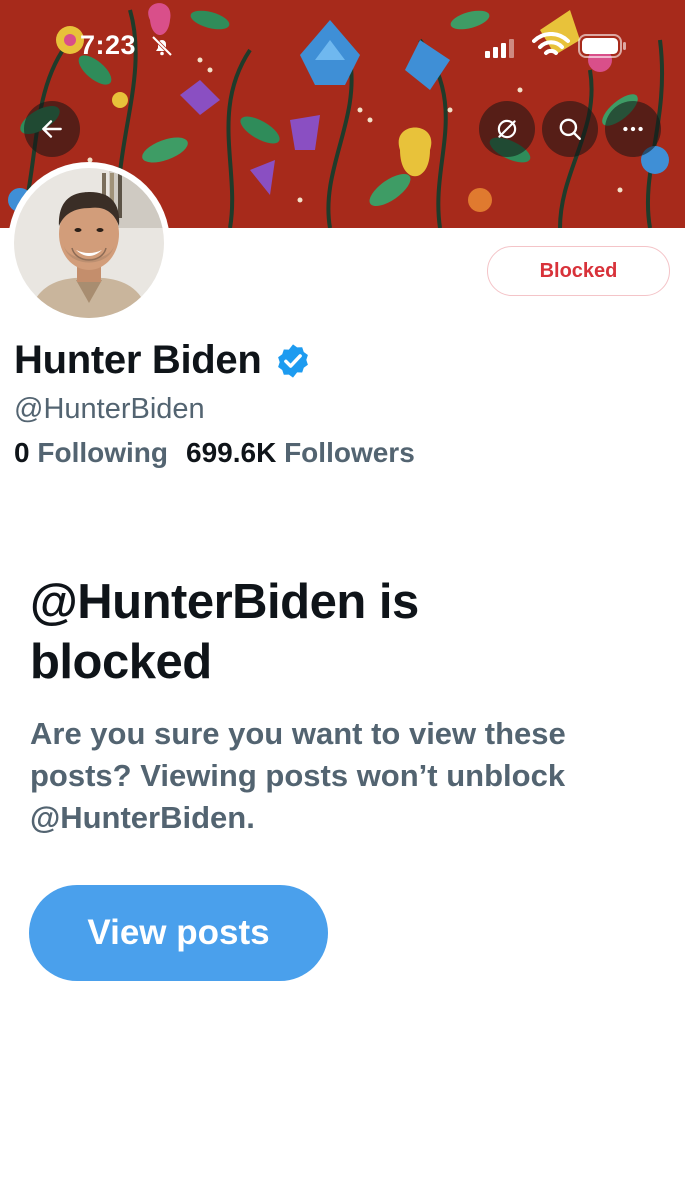 The width and height of the screenshot is (685, 1200). I want to click on search-icon, so click(570, 129).